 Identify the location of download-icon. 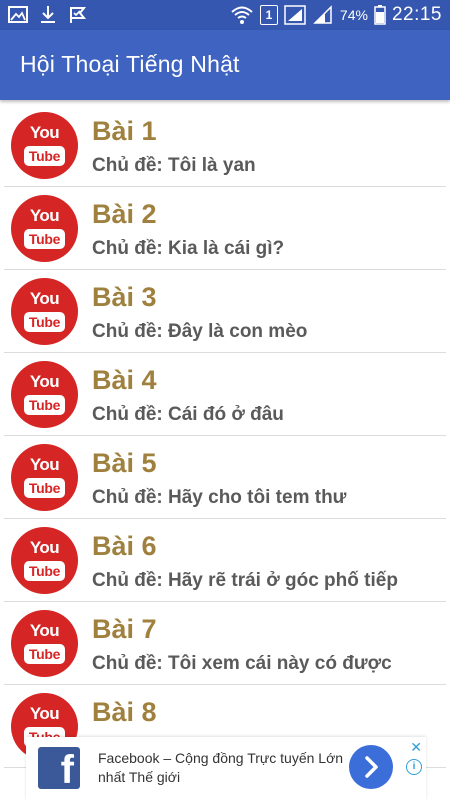
(48, 14).